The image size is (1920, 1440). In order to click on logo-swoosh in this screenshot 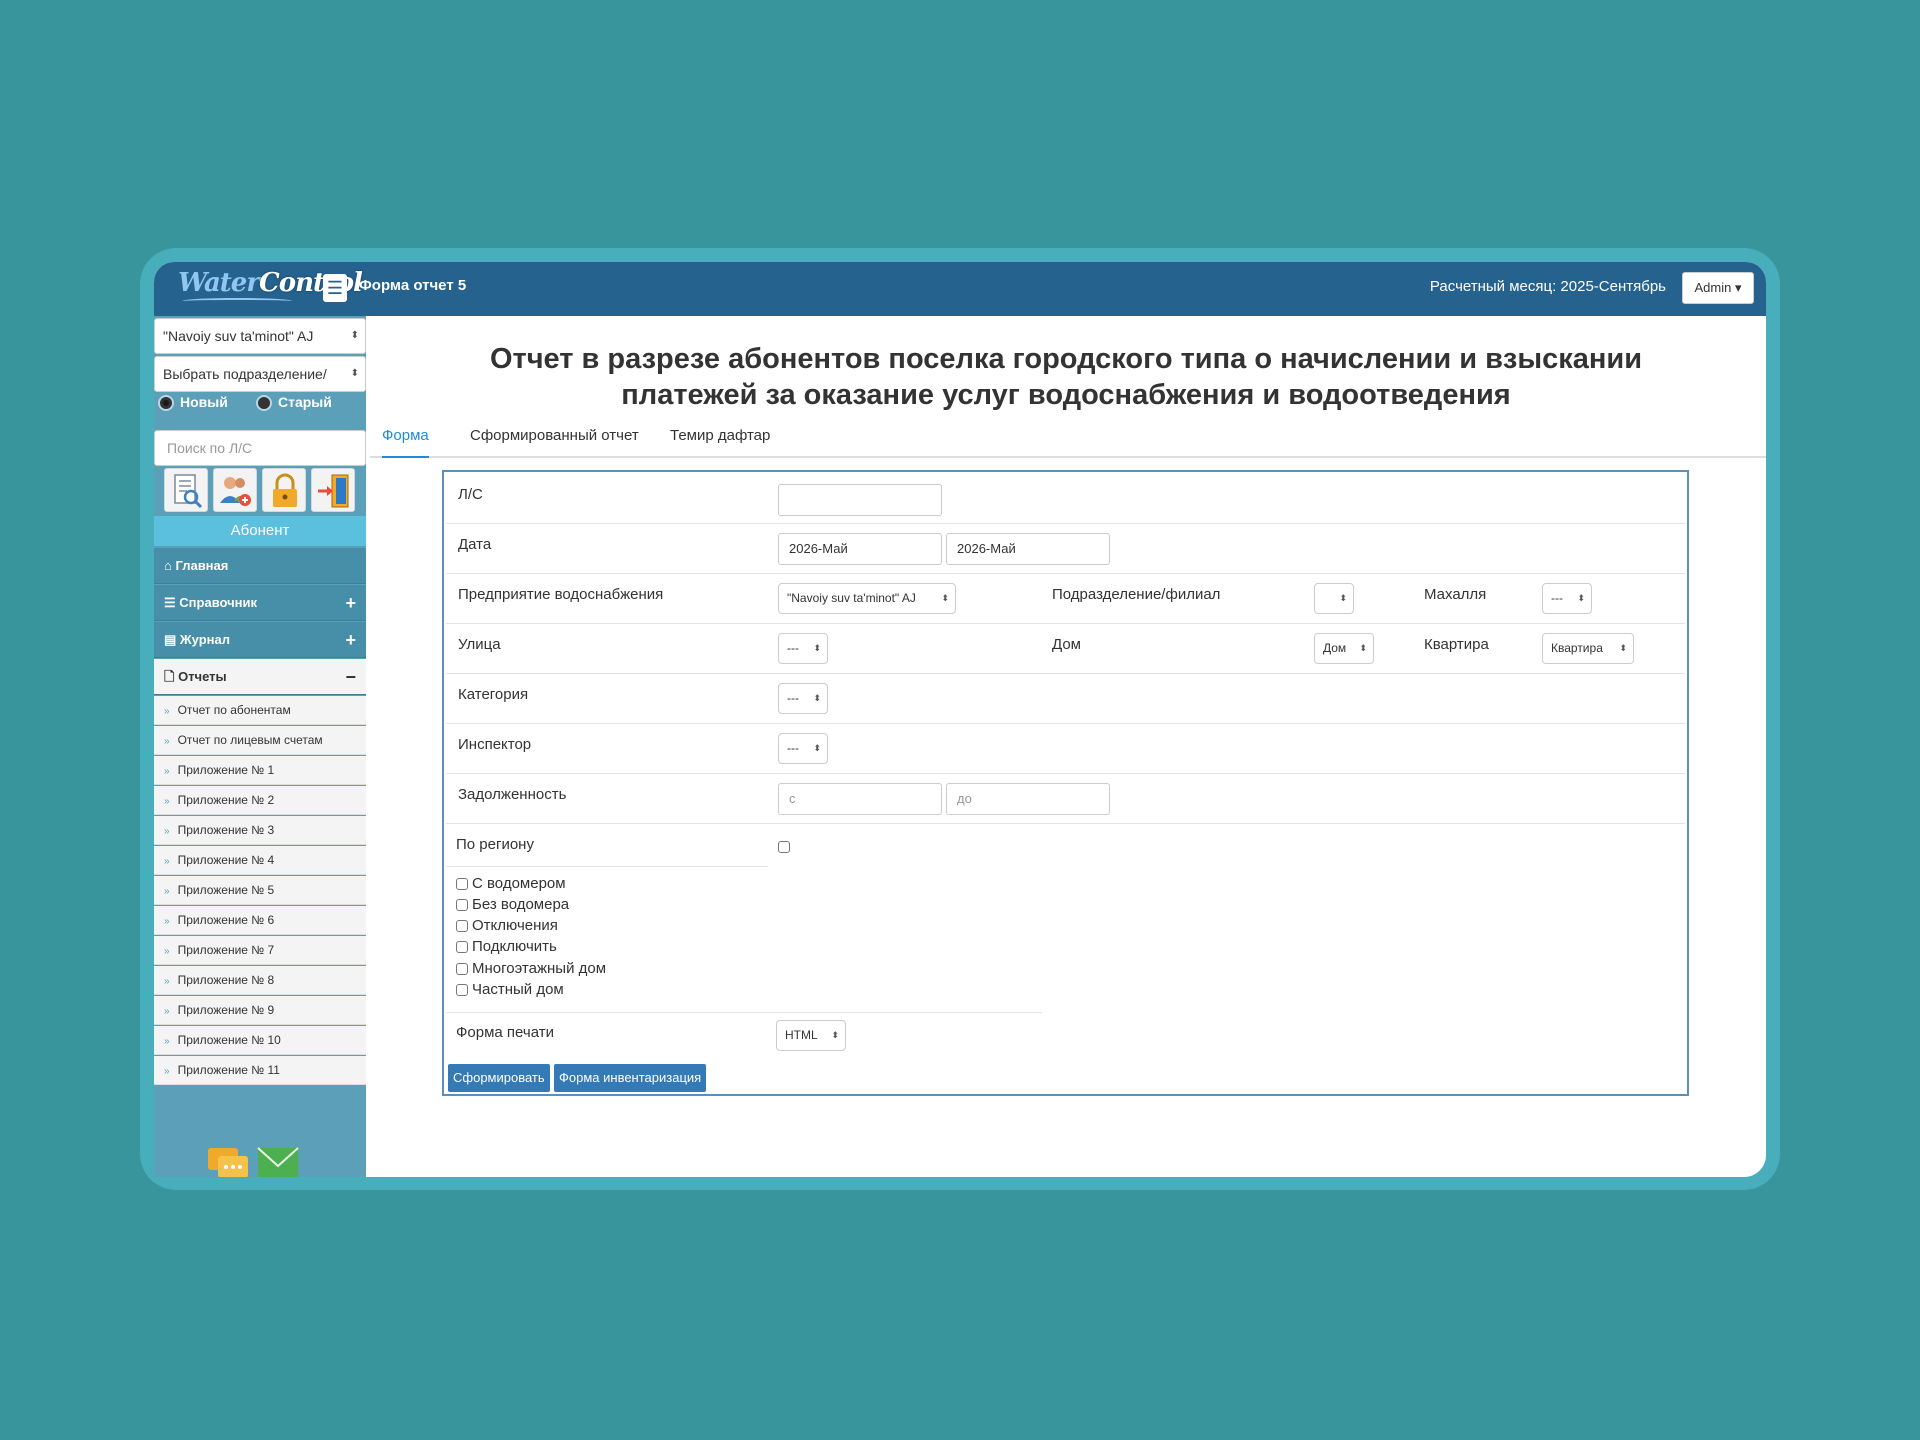, I will do `click(237, 301)`.